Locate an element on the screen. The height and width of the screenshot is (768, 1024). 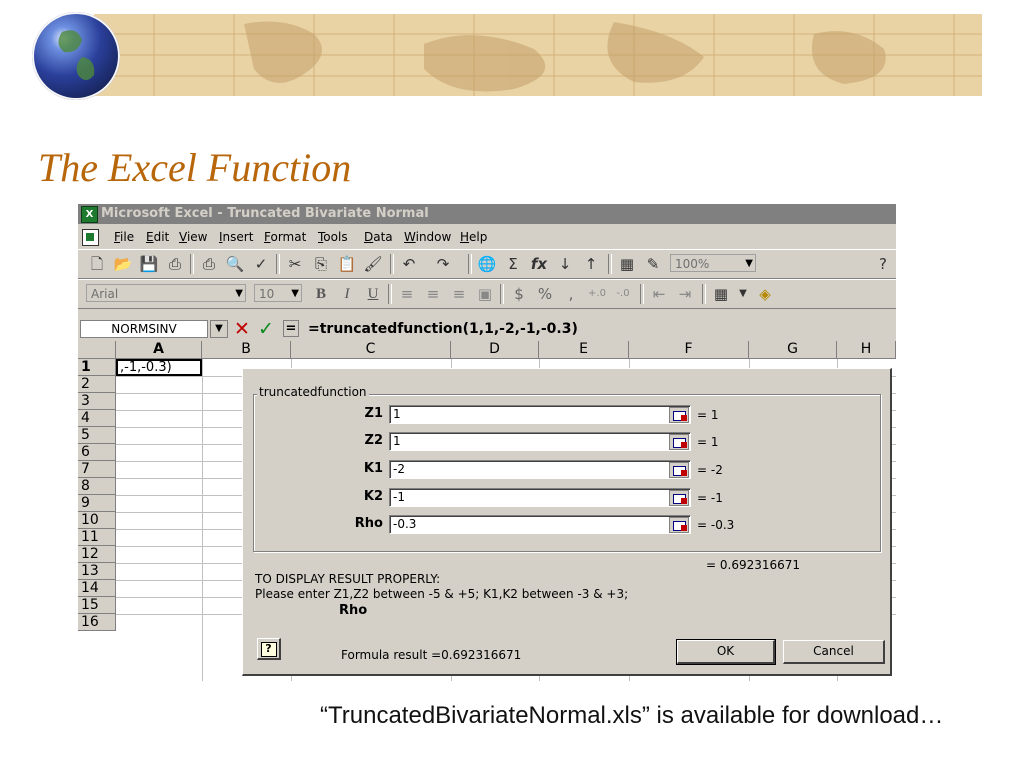
increase-decimal-icon: +.0 is located at coordinates (597, 294).